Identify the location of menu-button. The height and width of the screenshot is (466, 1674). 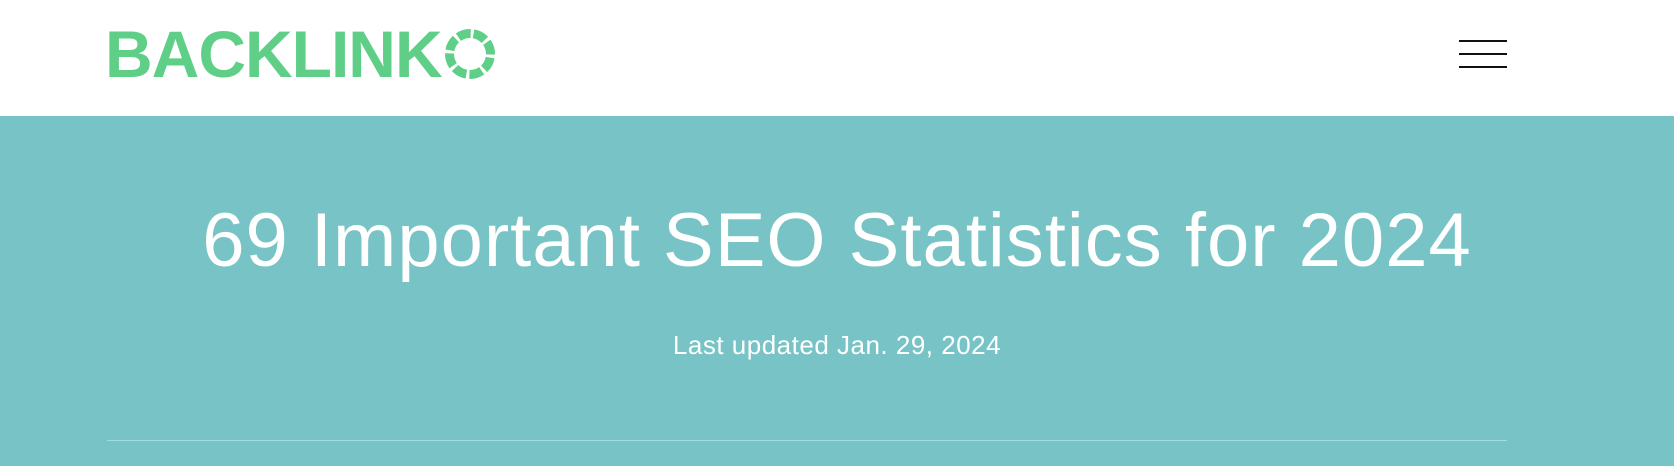
(1483, 56).